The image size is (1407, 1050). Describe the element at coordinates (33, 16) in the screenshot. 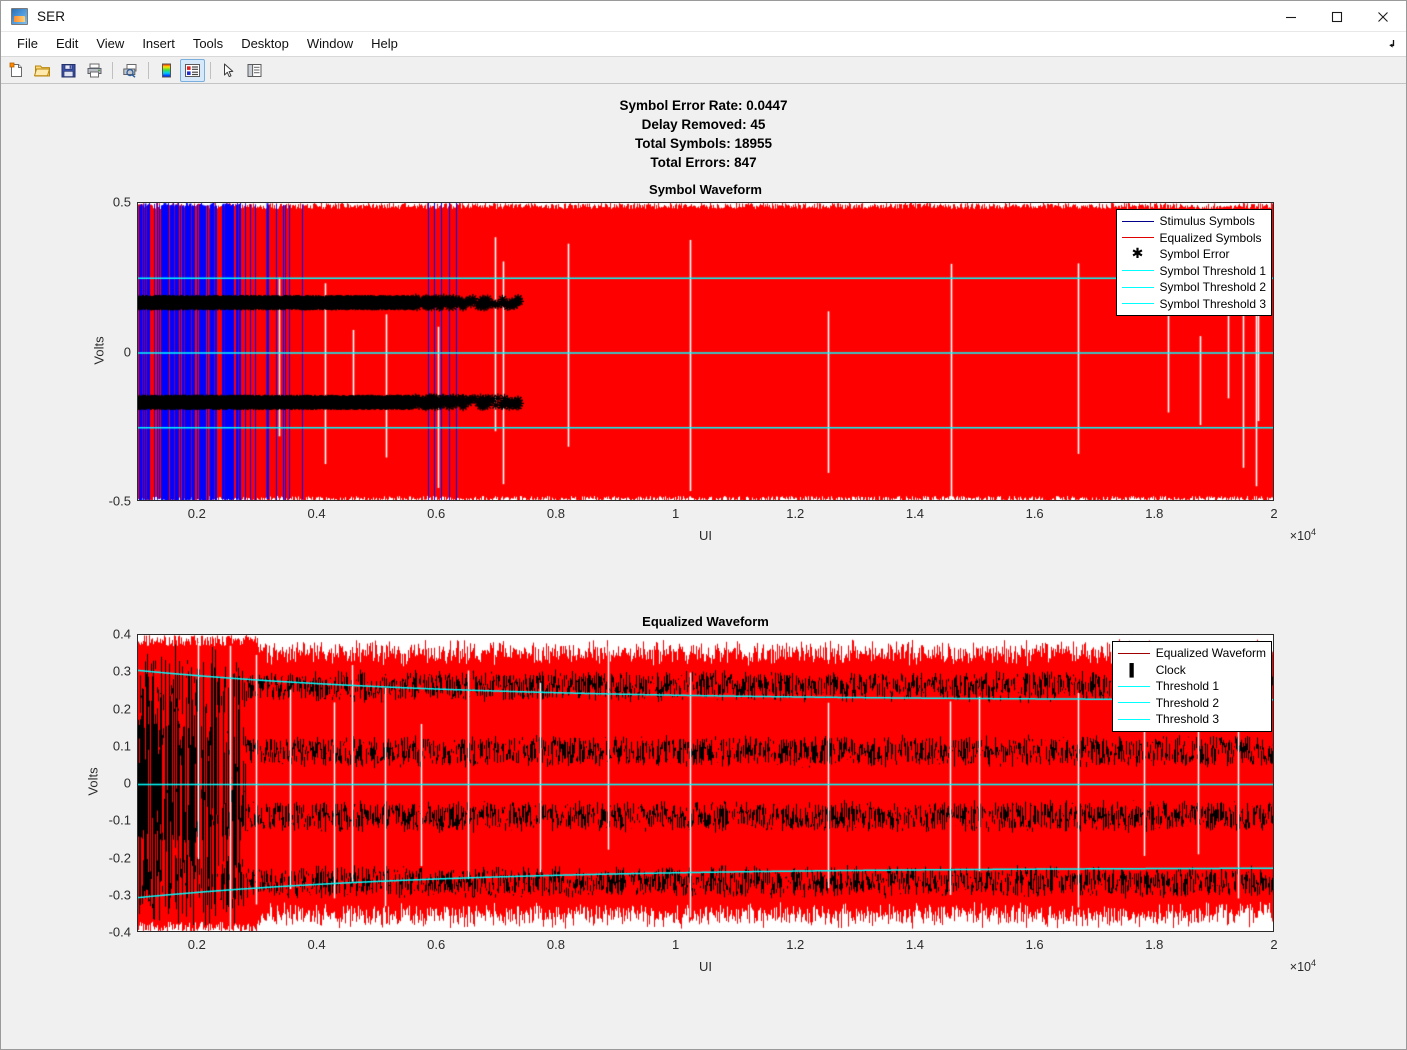

I see `title-bar-left: SER` at that location.